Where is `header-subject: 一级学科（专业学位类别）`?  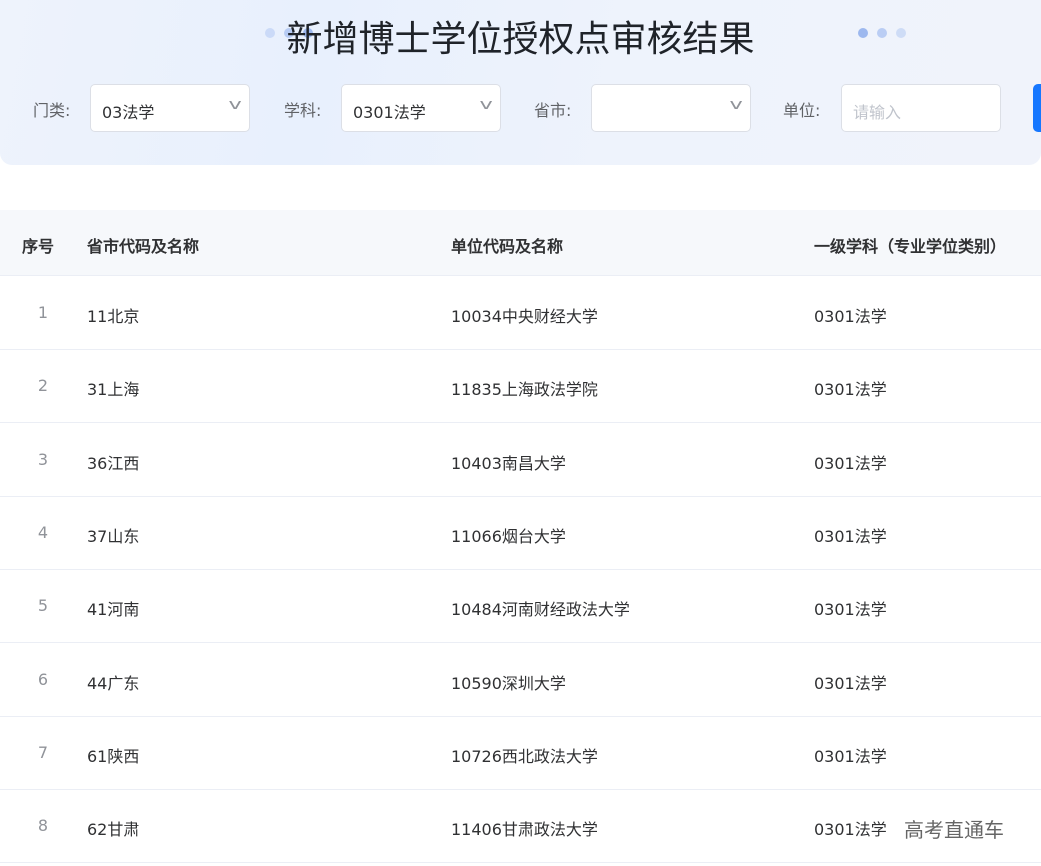
header-subject: 一级学科（专业学位类别） is located at coordinates (910, 246).